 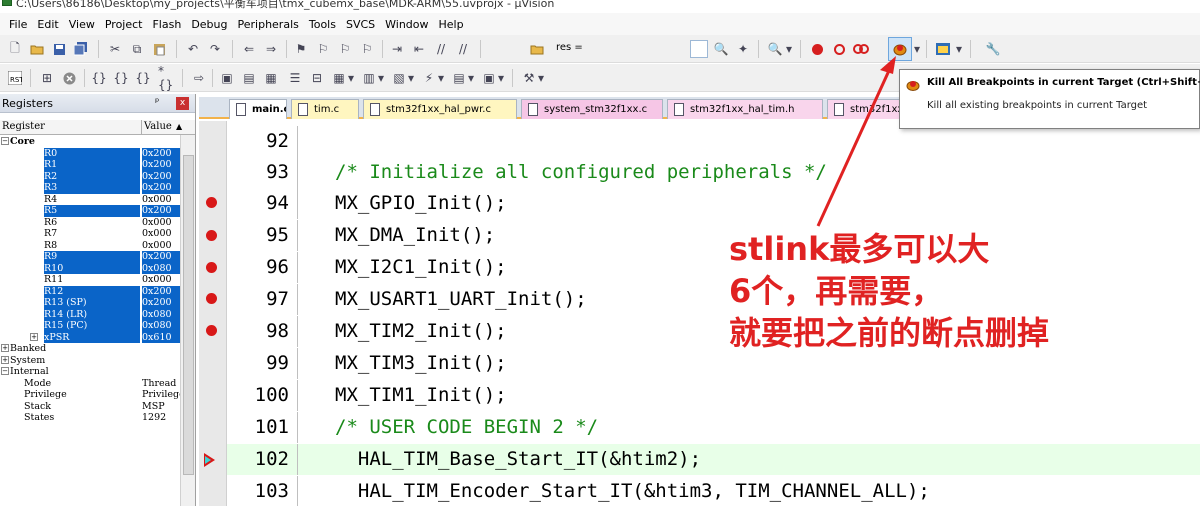 What do you see at coordinates (90, 418) in the screenshot?
I see `register-row: States 1292` at bounding box center [90, 418].